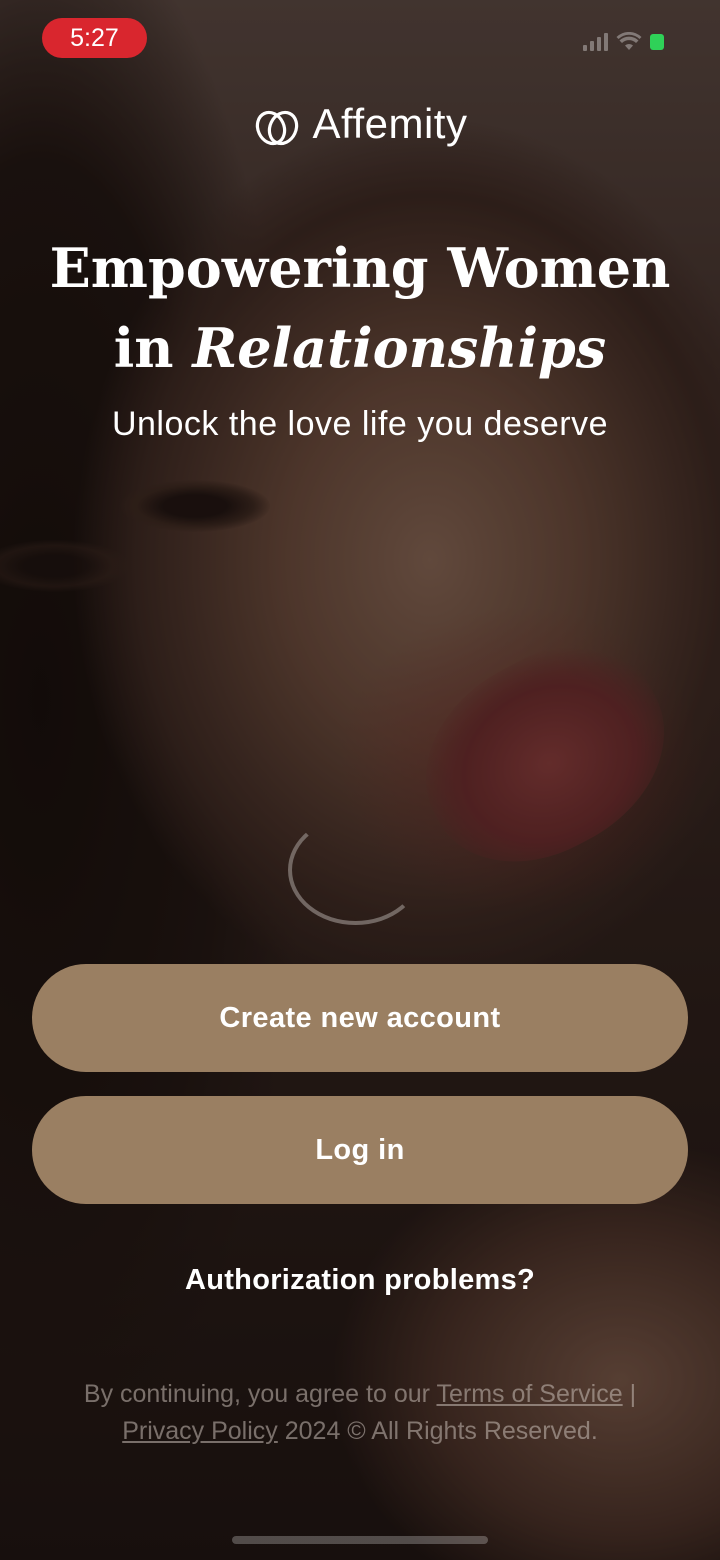 This screenshot has height=1560, width=720. I want to click on status-time: 5:27, so click(94, 38).